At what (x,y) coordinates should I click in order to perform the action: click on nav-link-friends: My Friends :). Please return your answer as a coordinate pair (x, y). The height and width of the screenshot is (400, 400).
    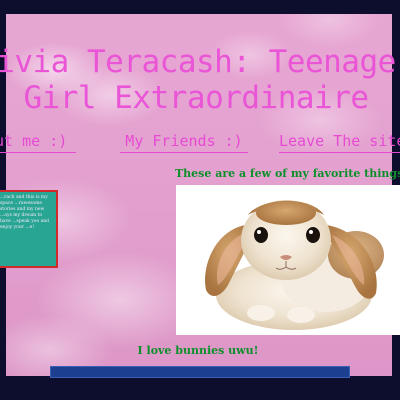
    Looking at the image, I should click on (184, 142).